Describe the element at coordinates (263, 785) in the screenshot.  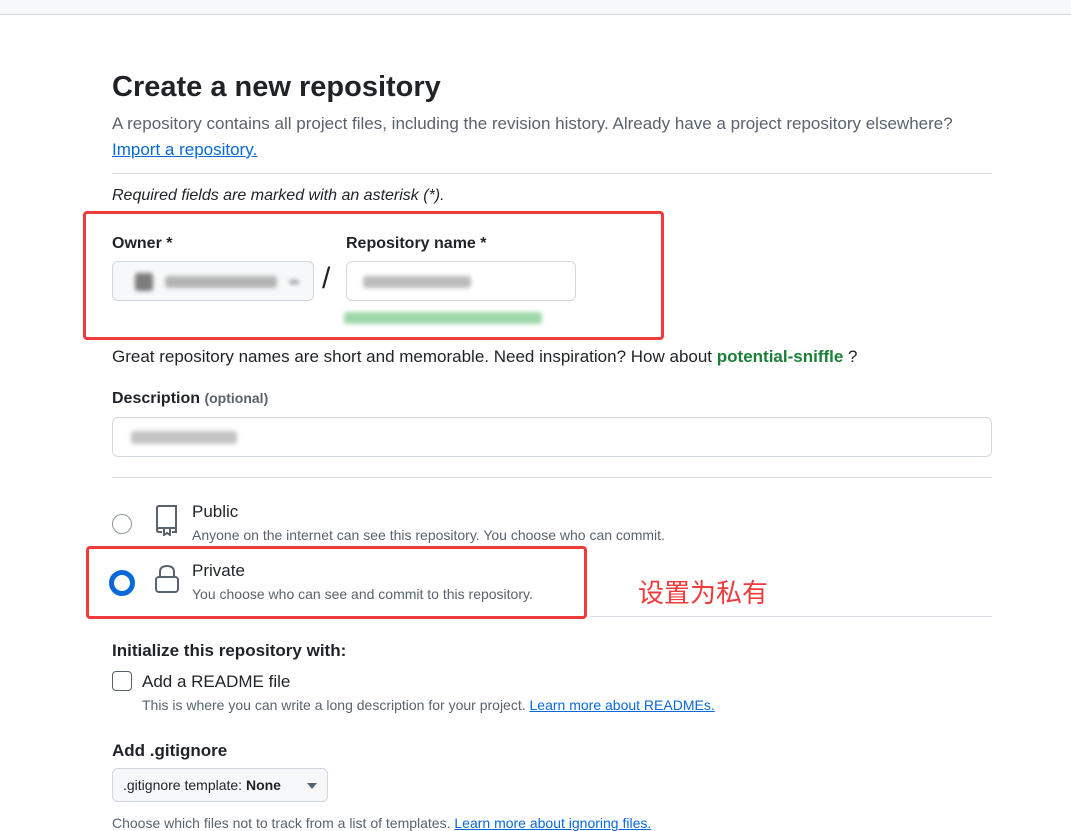
I see `gitignore-value: None` at that location.